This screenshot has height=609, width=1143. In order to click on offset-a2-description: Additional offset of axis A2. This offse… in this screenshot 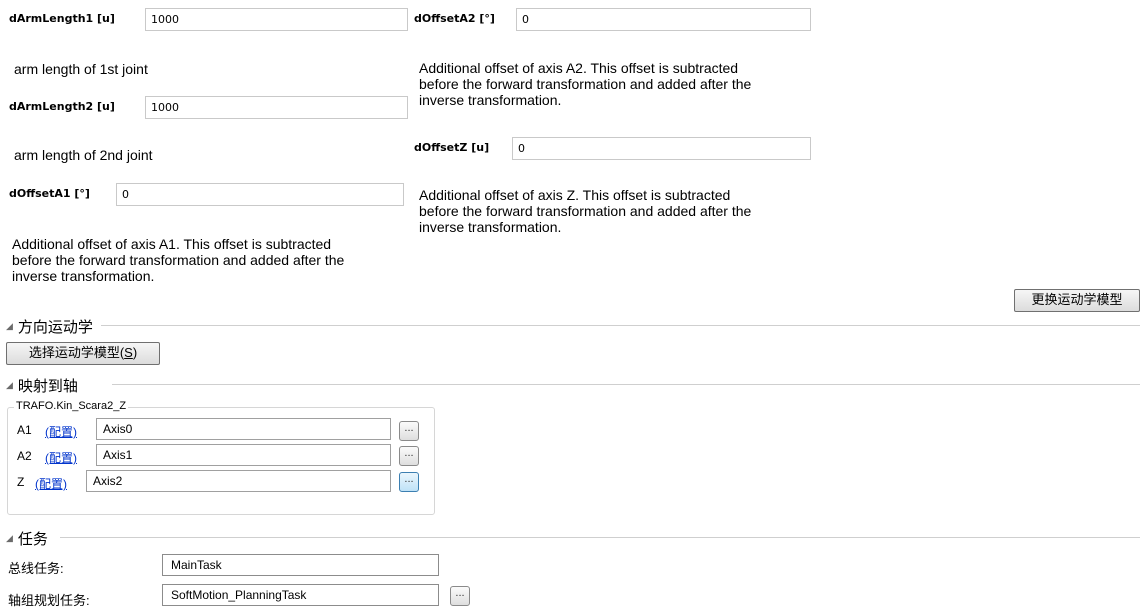, I will do `click(585, 84)`.